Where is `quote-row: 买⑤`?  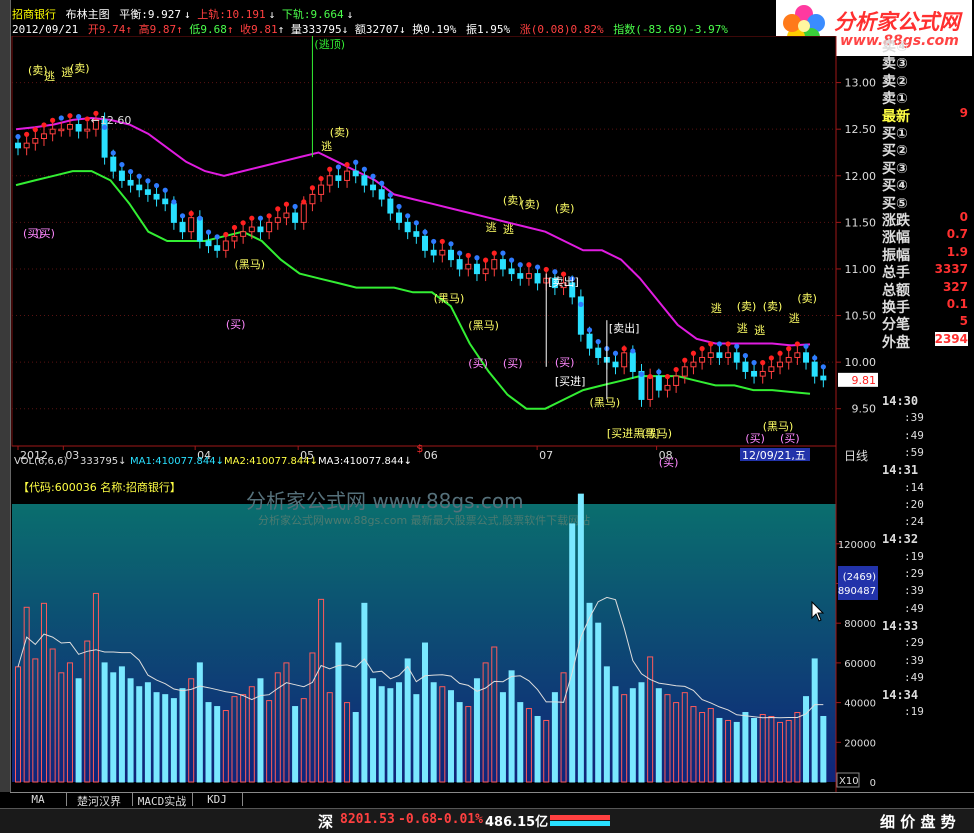 quote-row: 买⑤ is located at coordinates (926, 202).